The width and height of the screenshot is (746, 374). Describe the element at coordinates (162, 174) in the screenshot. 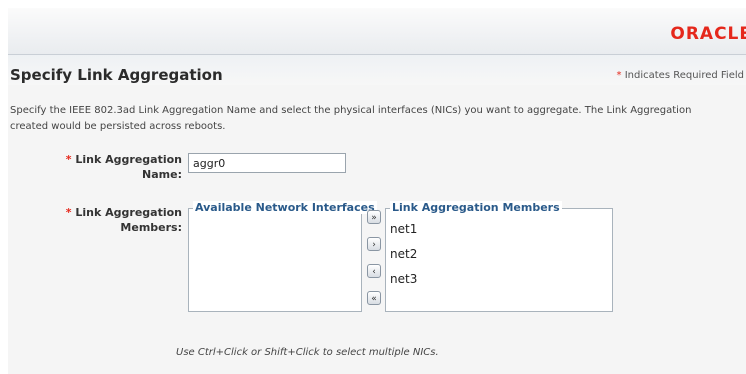

I see `name-label-line2: Name:` at that location.